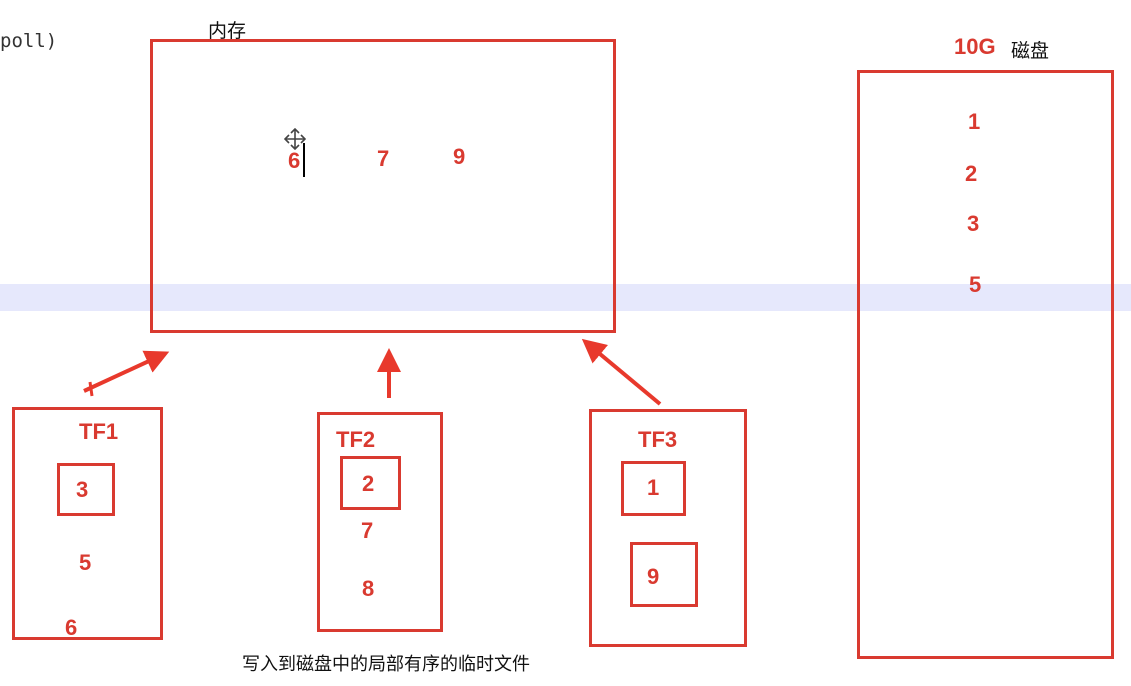 The width and height of the screenshot is (1131, 686). What do you see at coordinates (386, 664) in the screenshot?
I see `caption: 写入到磁盘中的局部有序的临时文件` at bounding box center [386, 664].